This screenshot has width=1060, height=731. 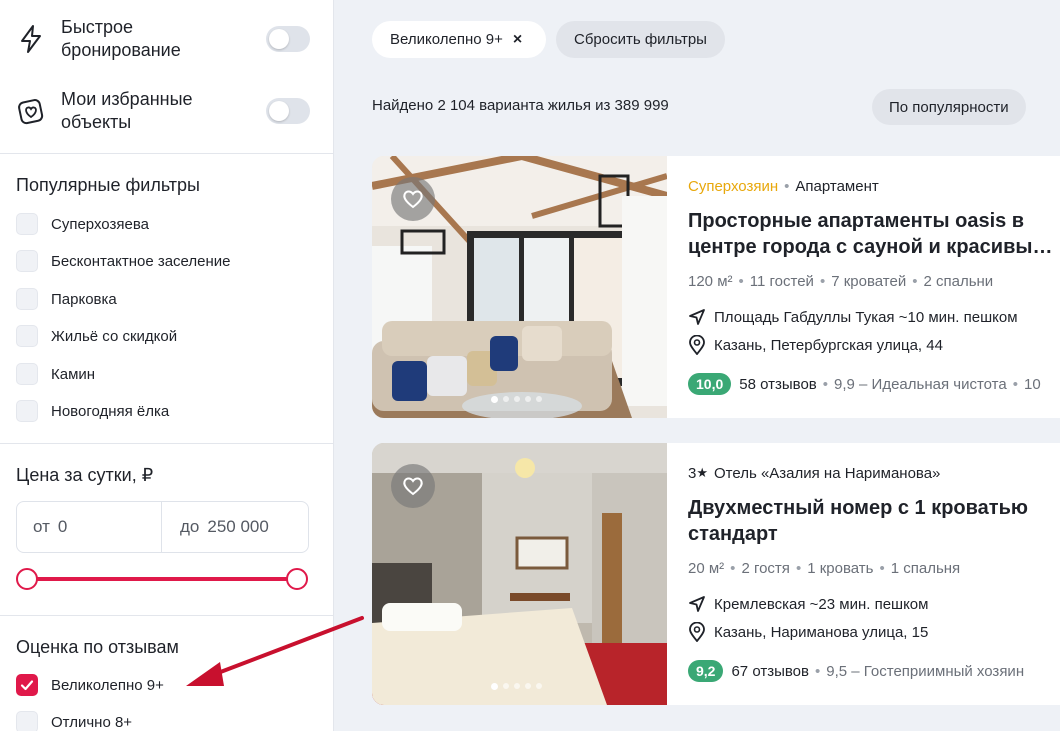 What do you see at coordinates (27, 579) in the screenshot?
I see `price-slider-min-handle` at bounding box center [27, 579].